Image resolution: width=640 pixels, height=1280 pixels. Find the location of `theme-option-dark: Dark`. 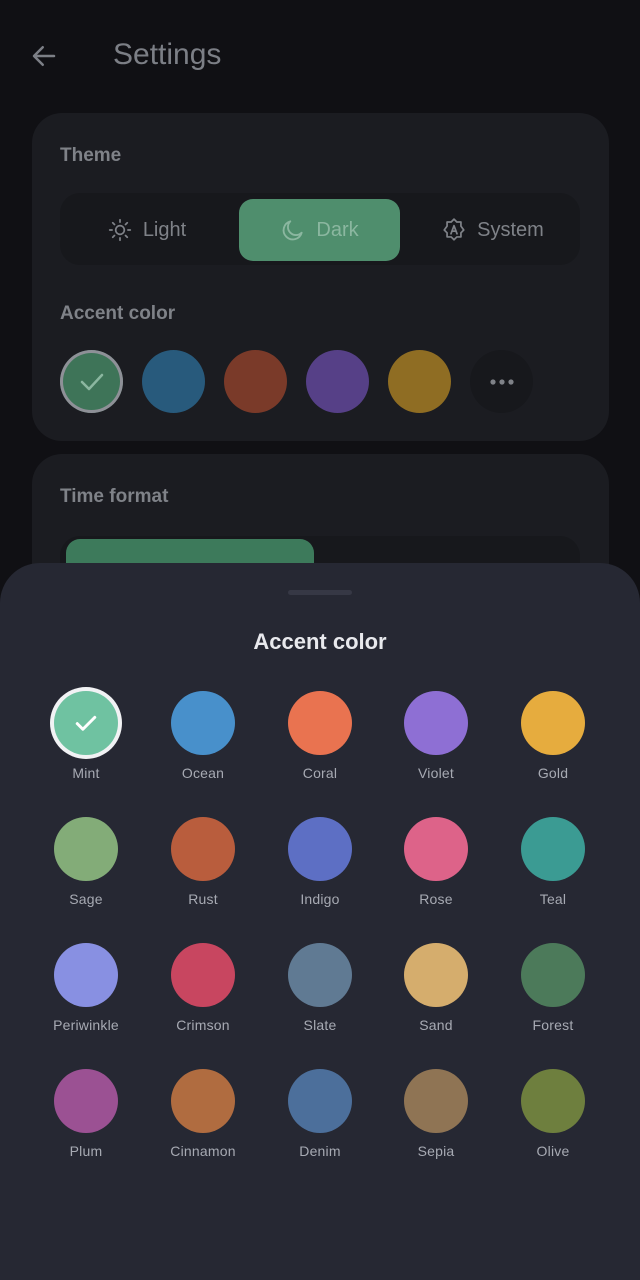

theme-option-dark: Dark is located at coordinates (319, 230).